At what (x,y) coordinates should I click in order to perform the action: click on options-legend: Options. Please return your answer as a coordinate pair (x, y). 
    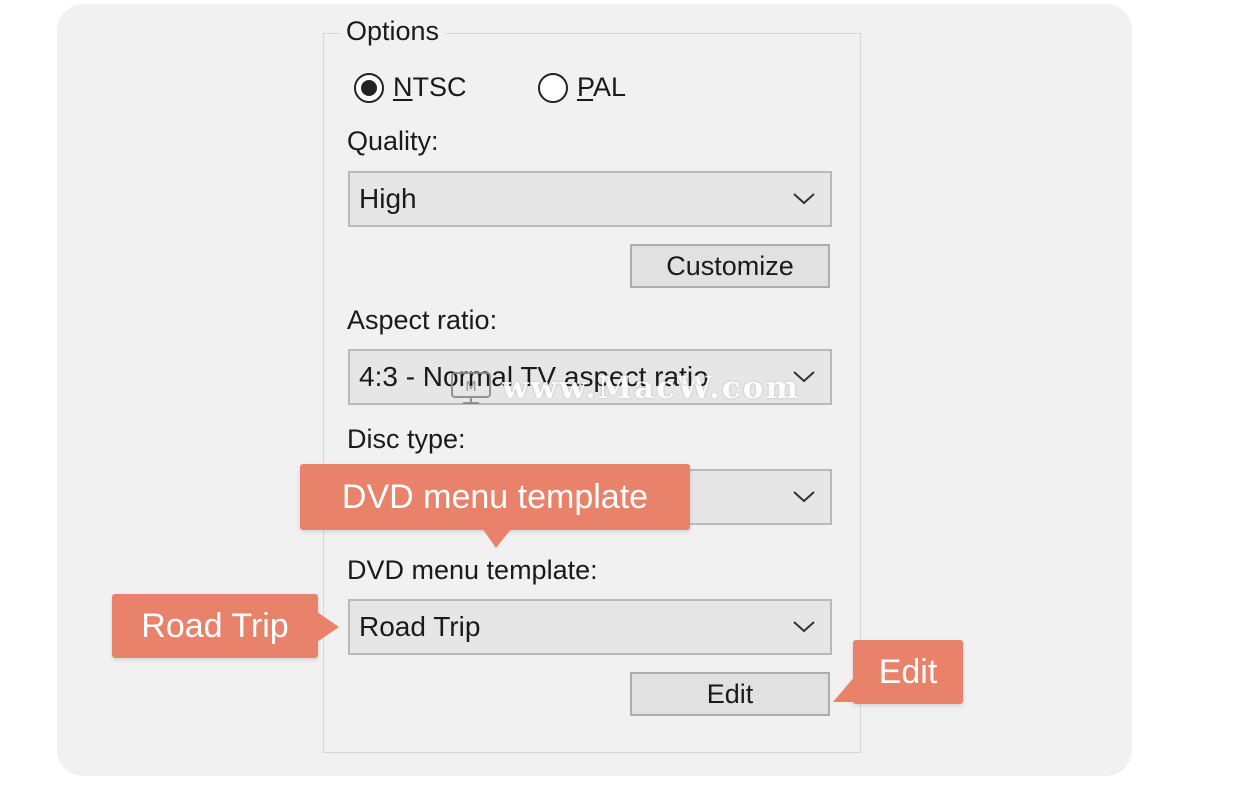
    Looking at the image, I should click on (393, 31).